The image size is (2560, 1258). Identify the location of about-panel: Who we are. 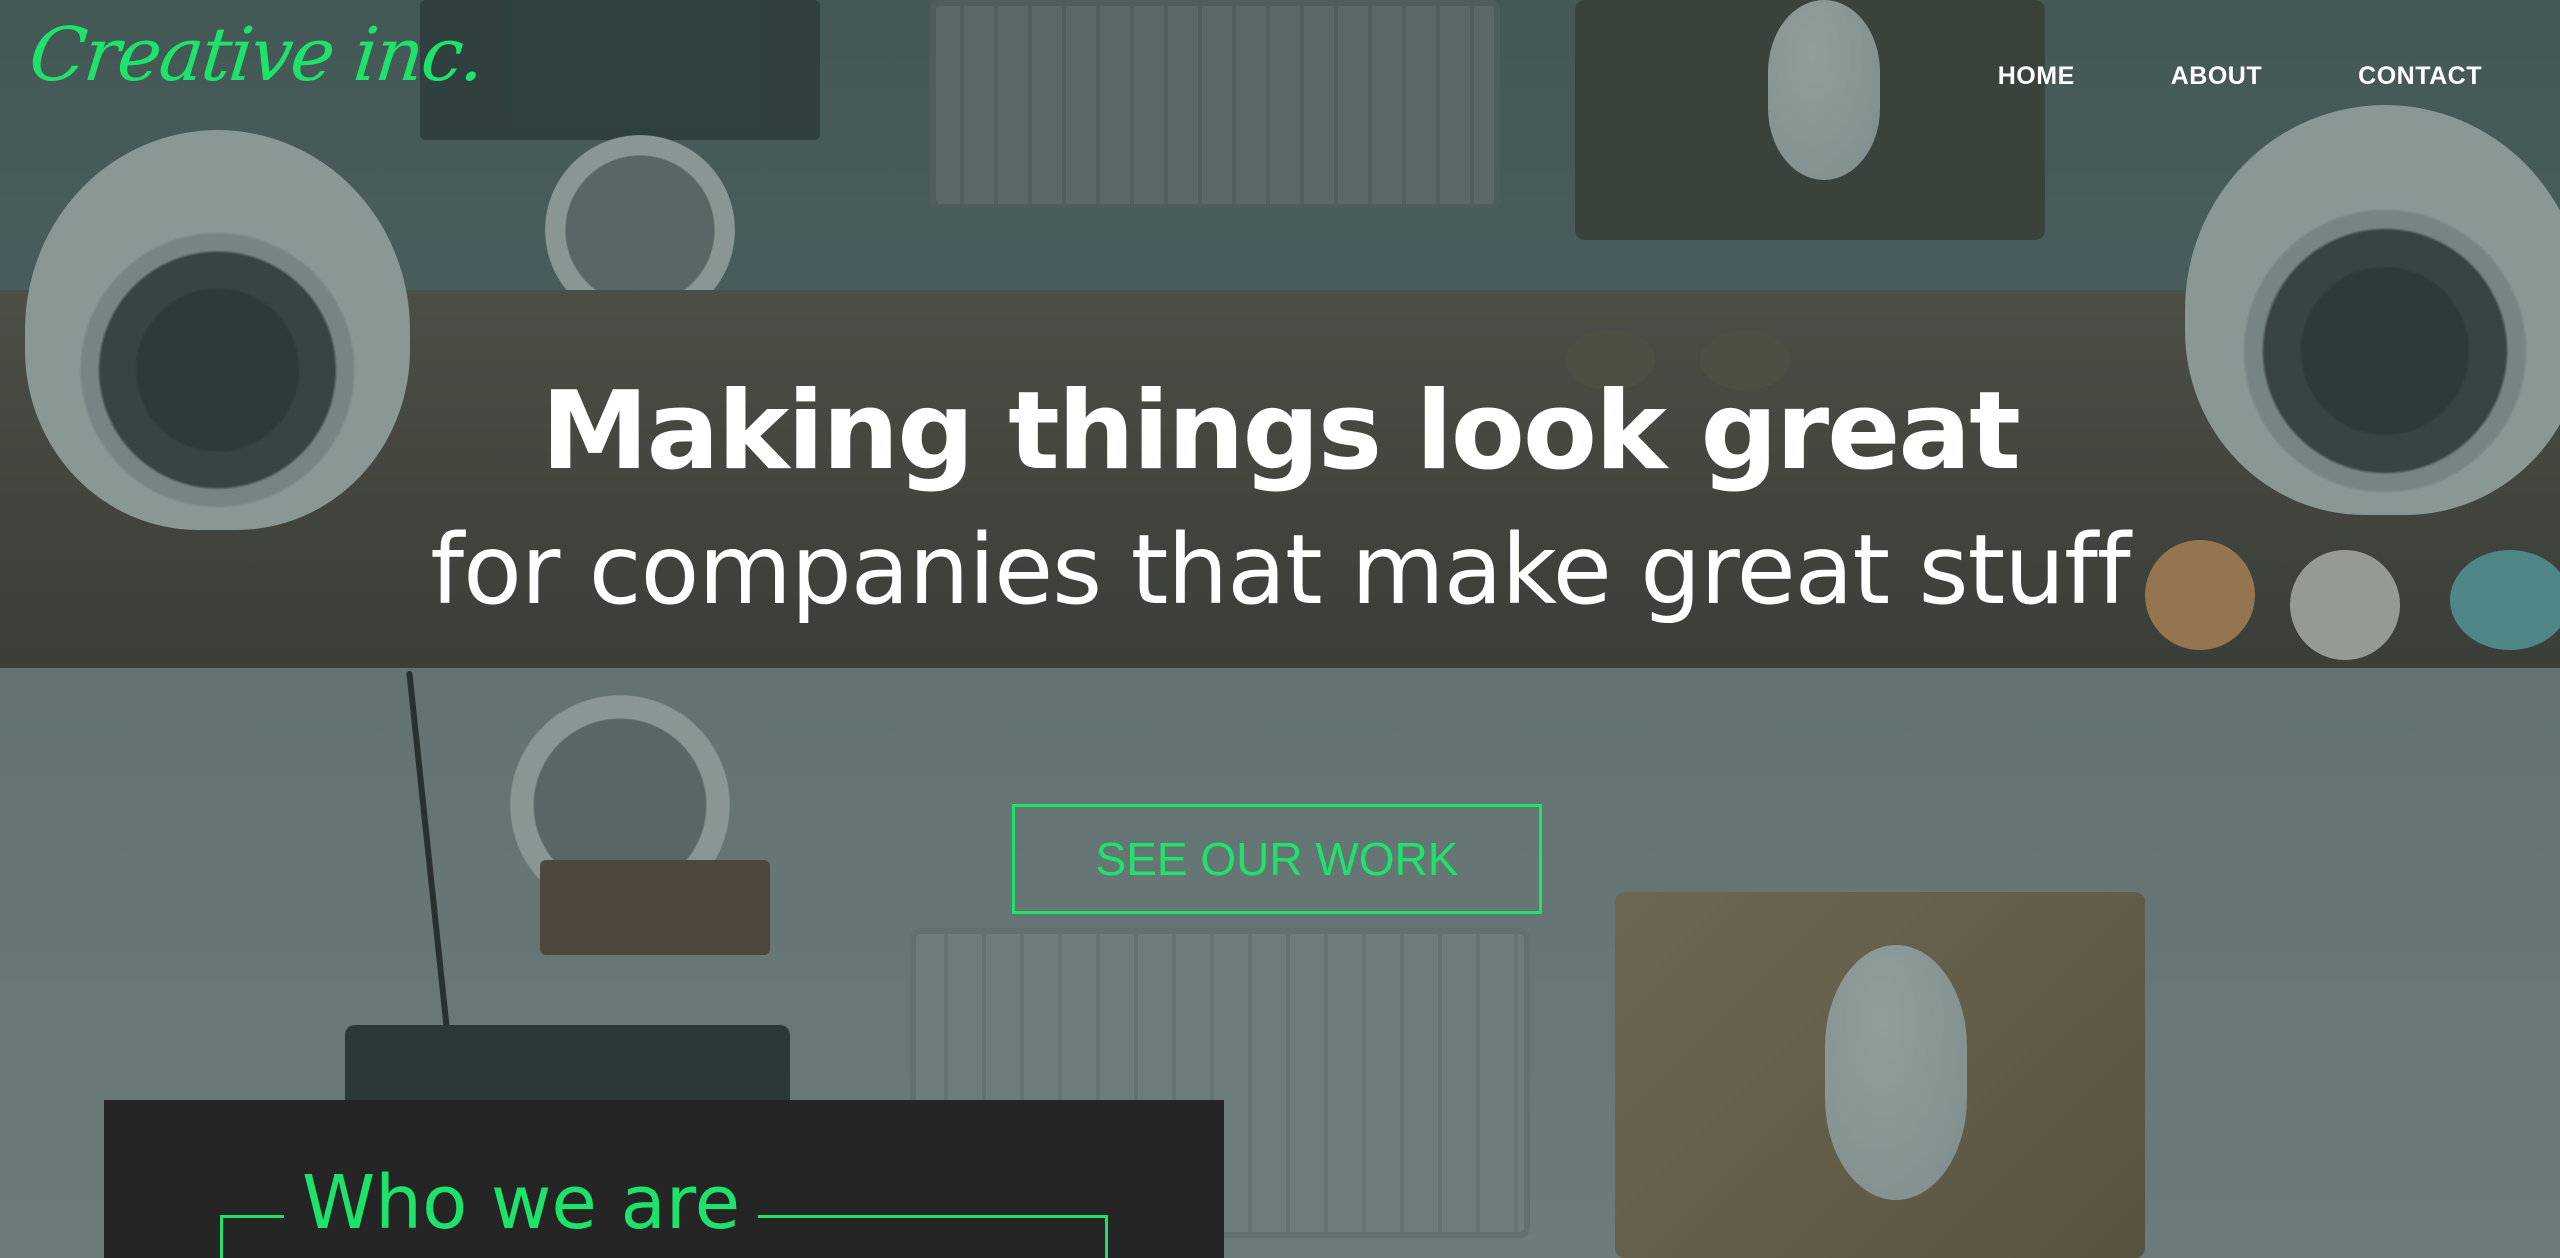
(664, 1179).